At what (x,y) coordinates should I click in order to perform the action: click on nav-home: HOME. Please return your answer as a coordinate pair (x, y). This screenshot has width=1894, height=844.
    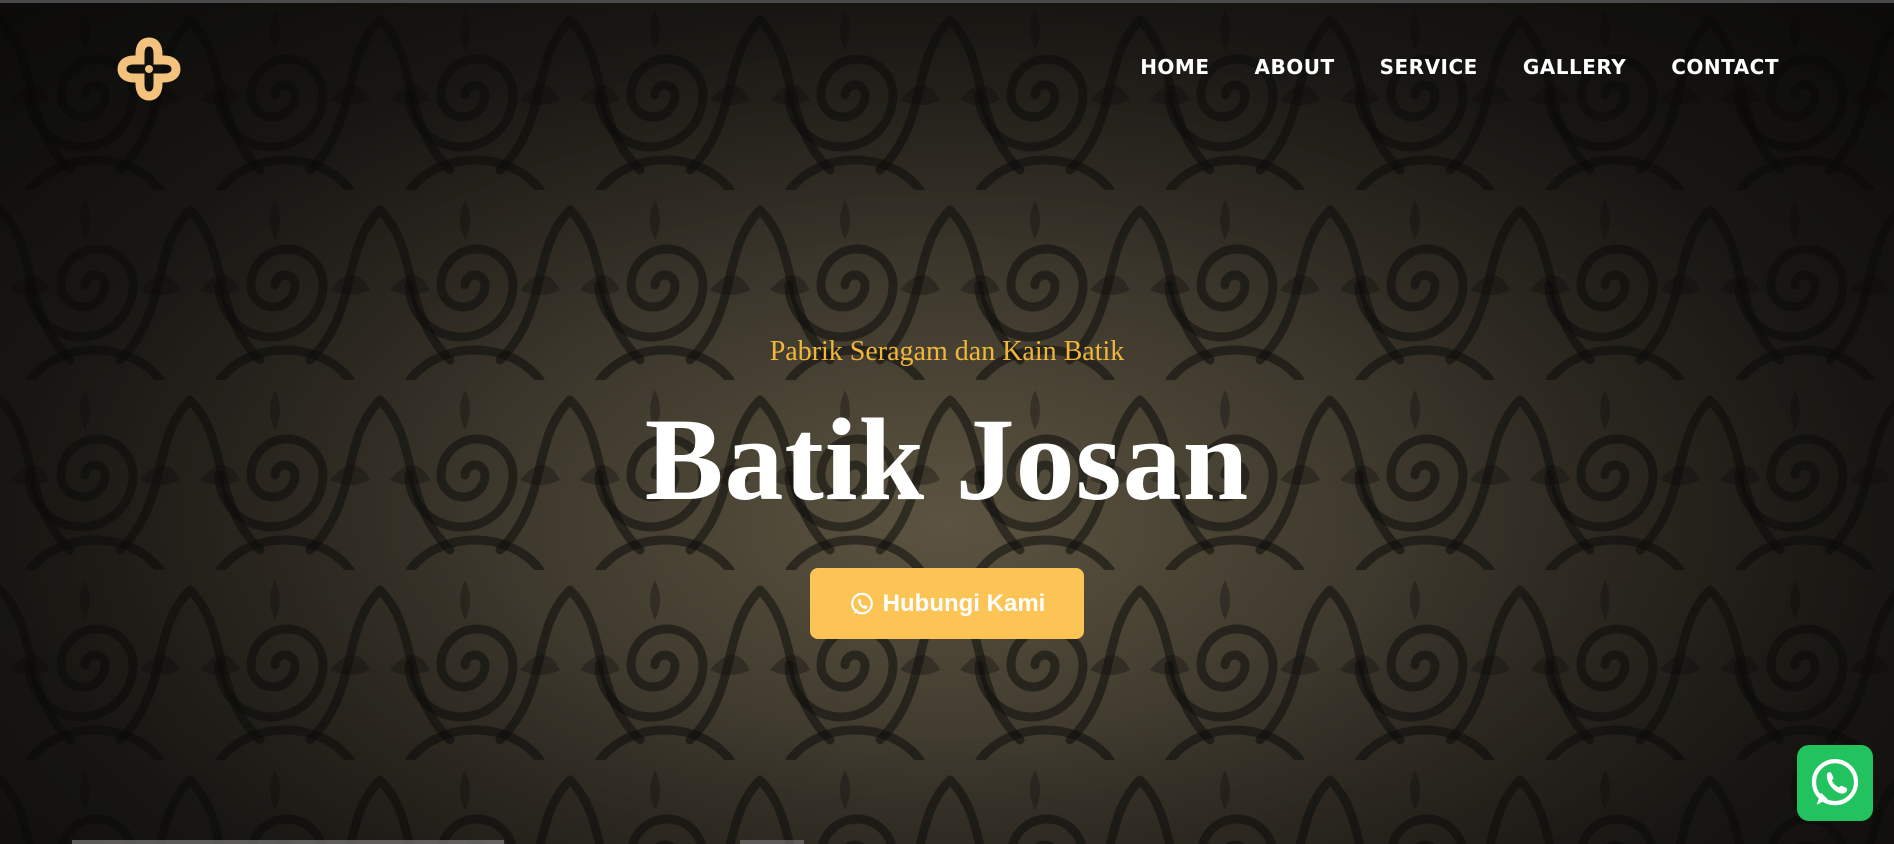
    Looking at the image, I should click on (1174, 67).